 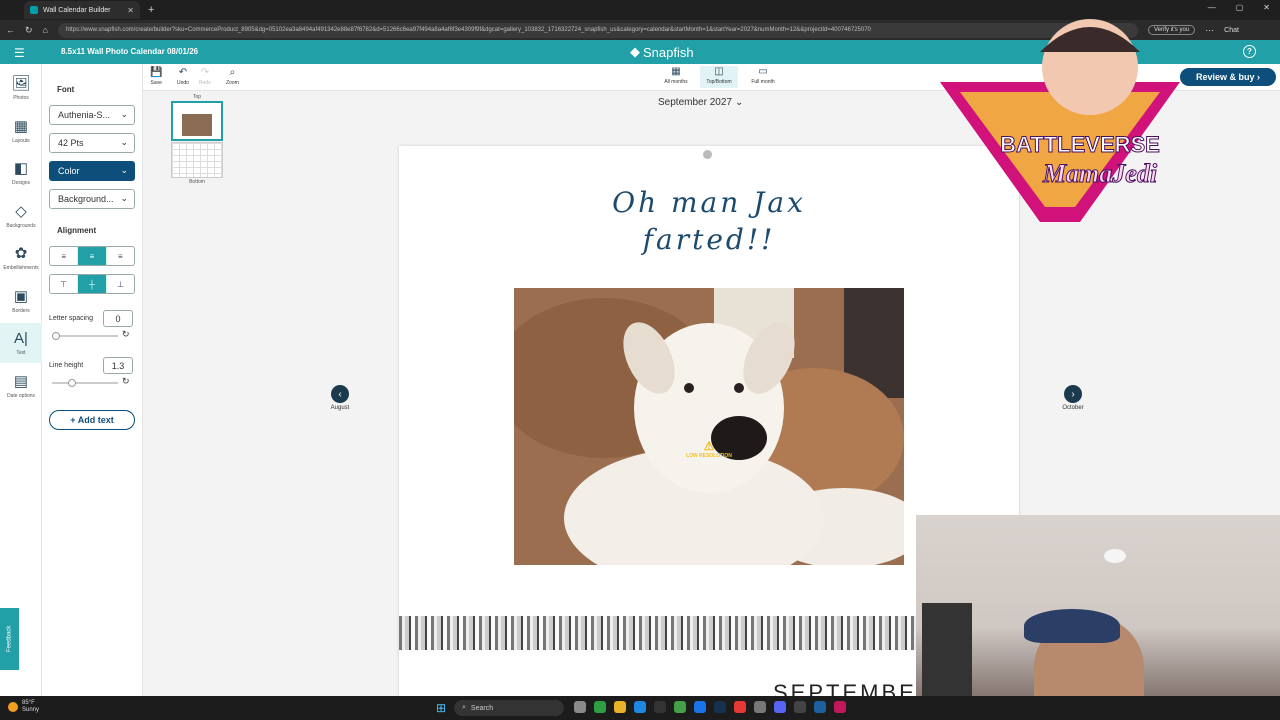 What do you see at coordinates (85, 336) in the screenshot?
I see `letter-spacing-slider` at bounding box center [85, 336].